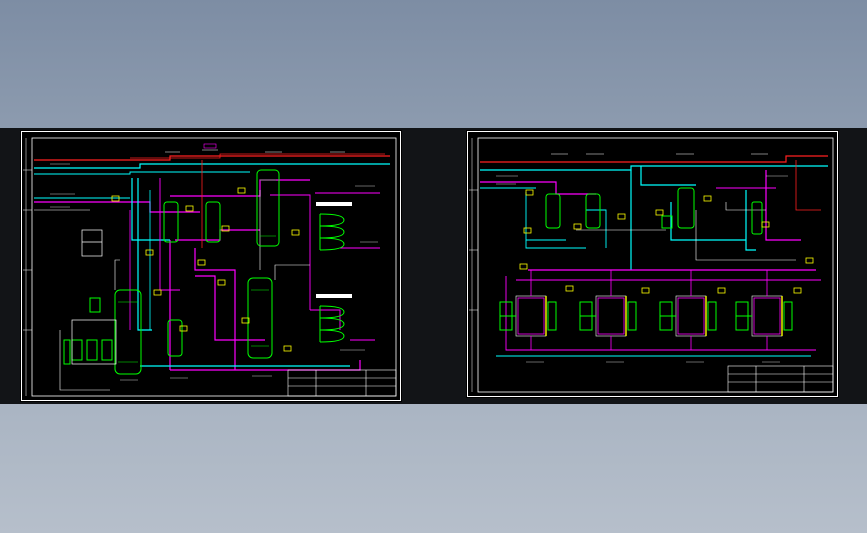 The image size is (867, 533). What do you see at coordinates (553, 211) in the screenshot?
I see `column-d1` at bounding box center [553, 211].